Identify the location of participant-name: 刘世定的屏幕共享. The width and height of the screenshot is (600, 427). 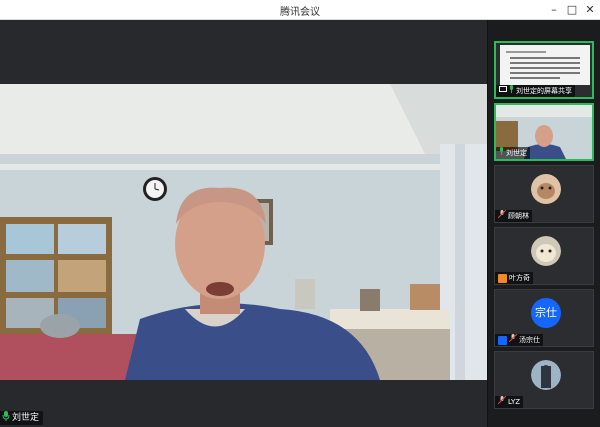
(544, 91).